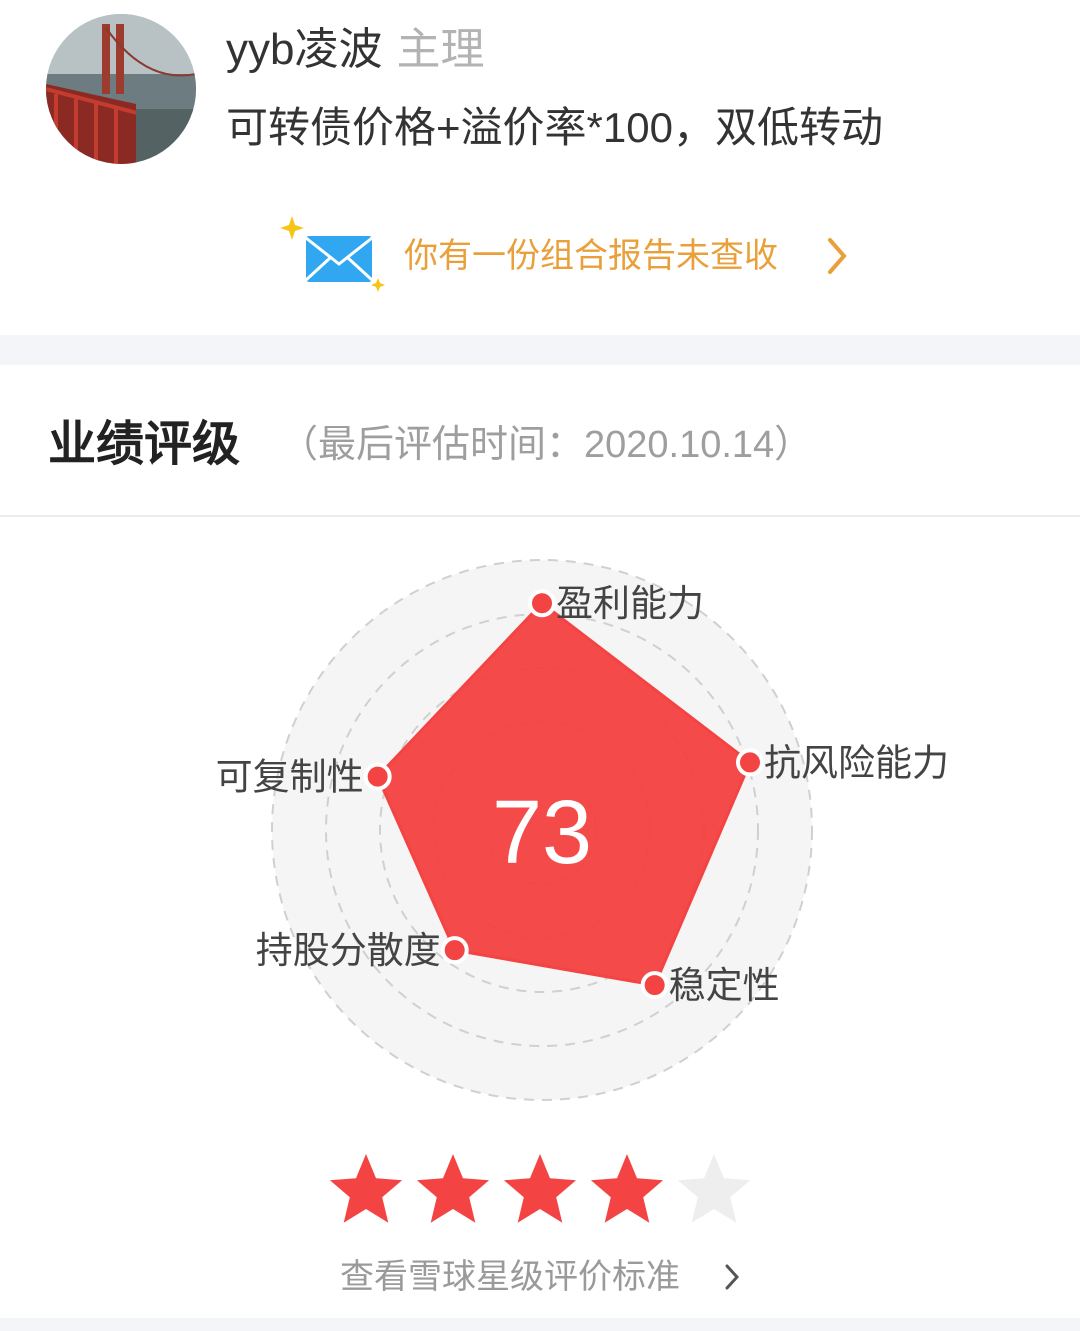 The width and height of the screenshot is (1080, 1331). I want to click on radar-axis-label: 稳定性, so click(724, 985).